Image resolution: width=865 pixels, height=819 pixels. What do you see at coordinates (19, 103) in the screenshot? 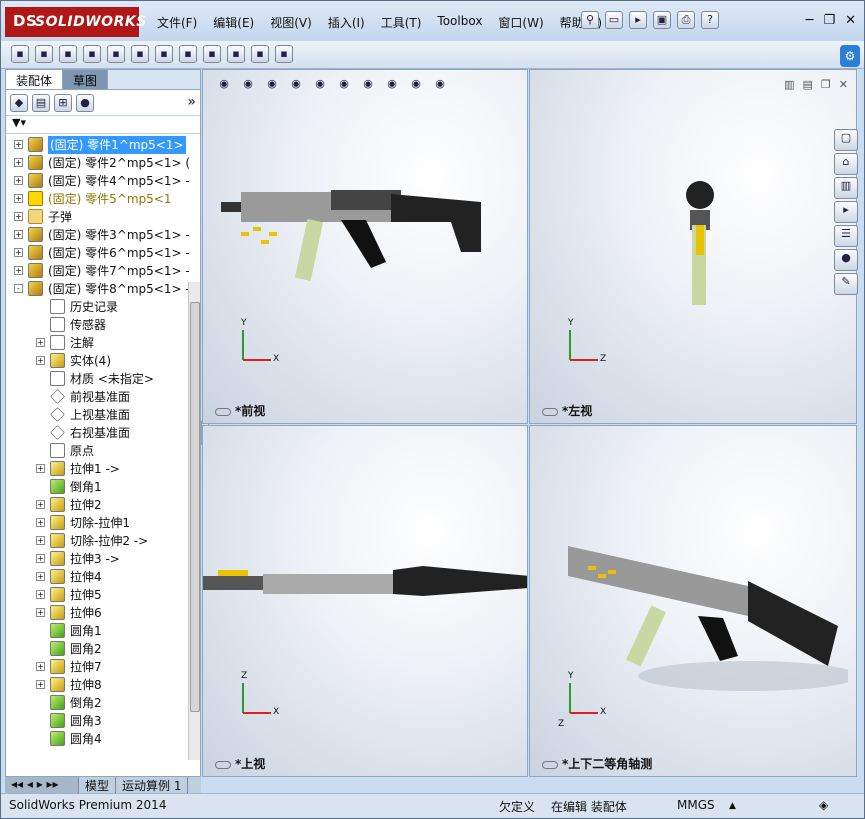
I see `feature-manager-icon: ◆` at bounding box center [19, 103].